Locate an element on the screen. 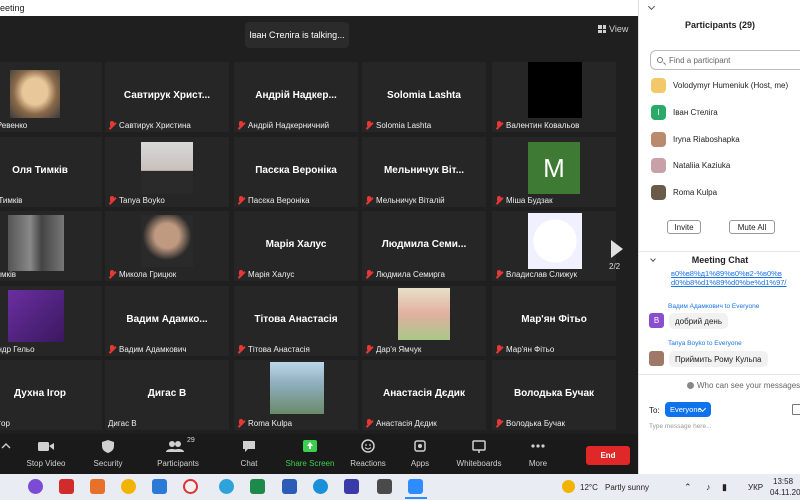 Image resolution: width=800 pixels, height=500 pixels. app-icon is located at coordinates (384, 486).